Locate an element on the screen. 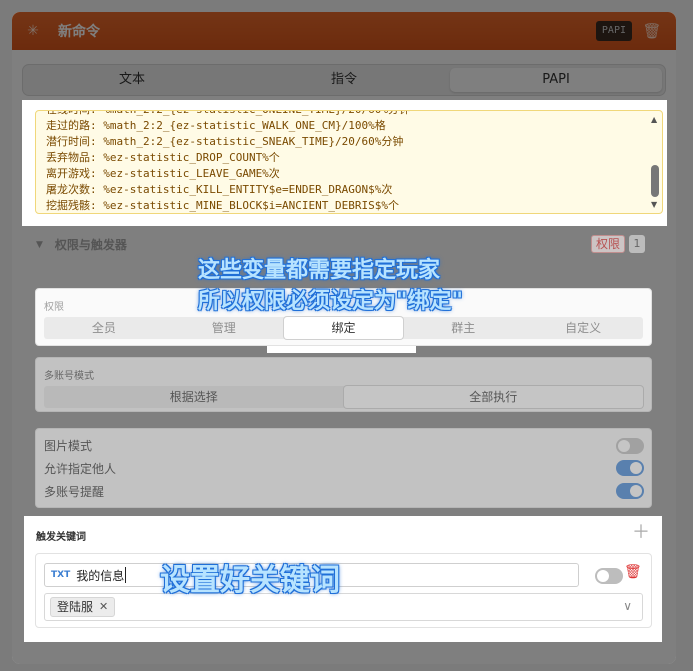 The image size is (693, 671). remove-tag-icon: ✕ is located at coordinates (103, 607).